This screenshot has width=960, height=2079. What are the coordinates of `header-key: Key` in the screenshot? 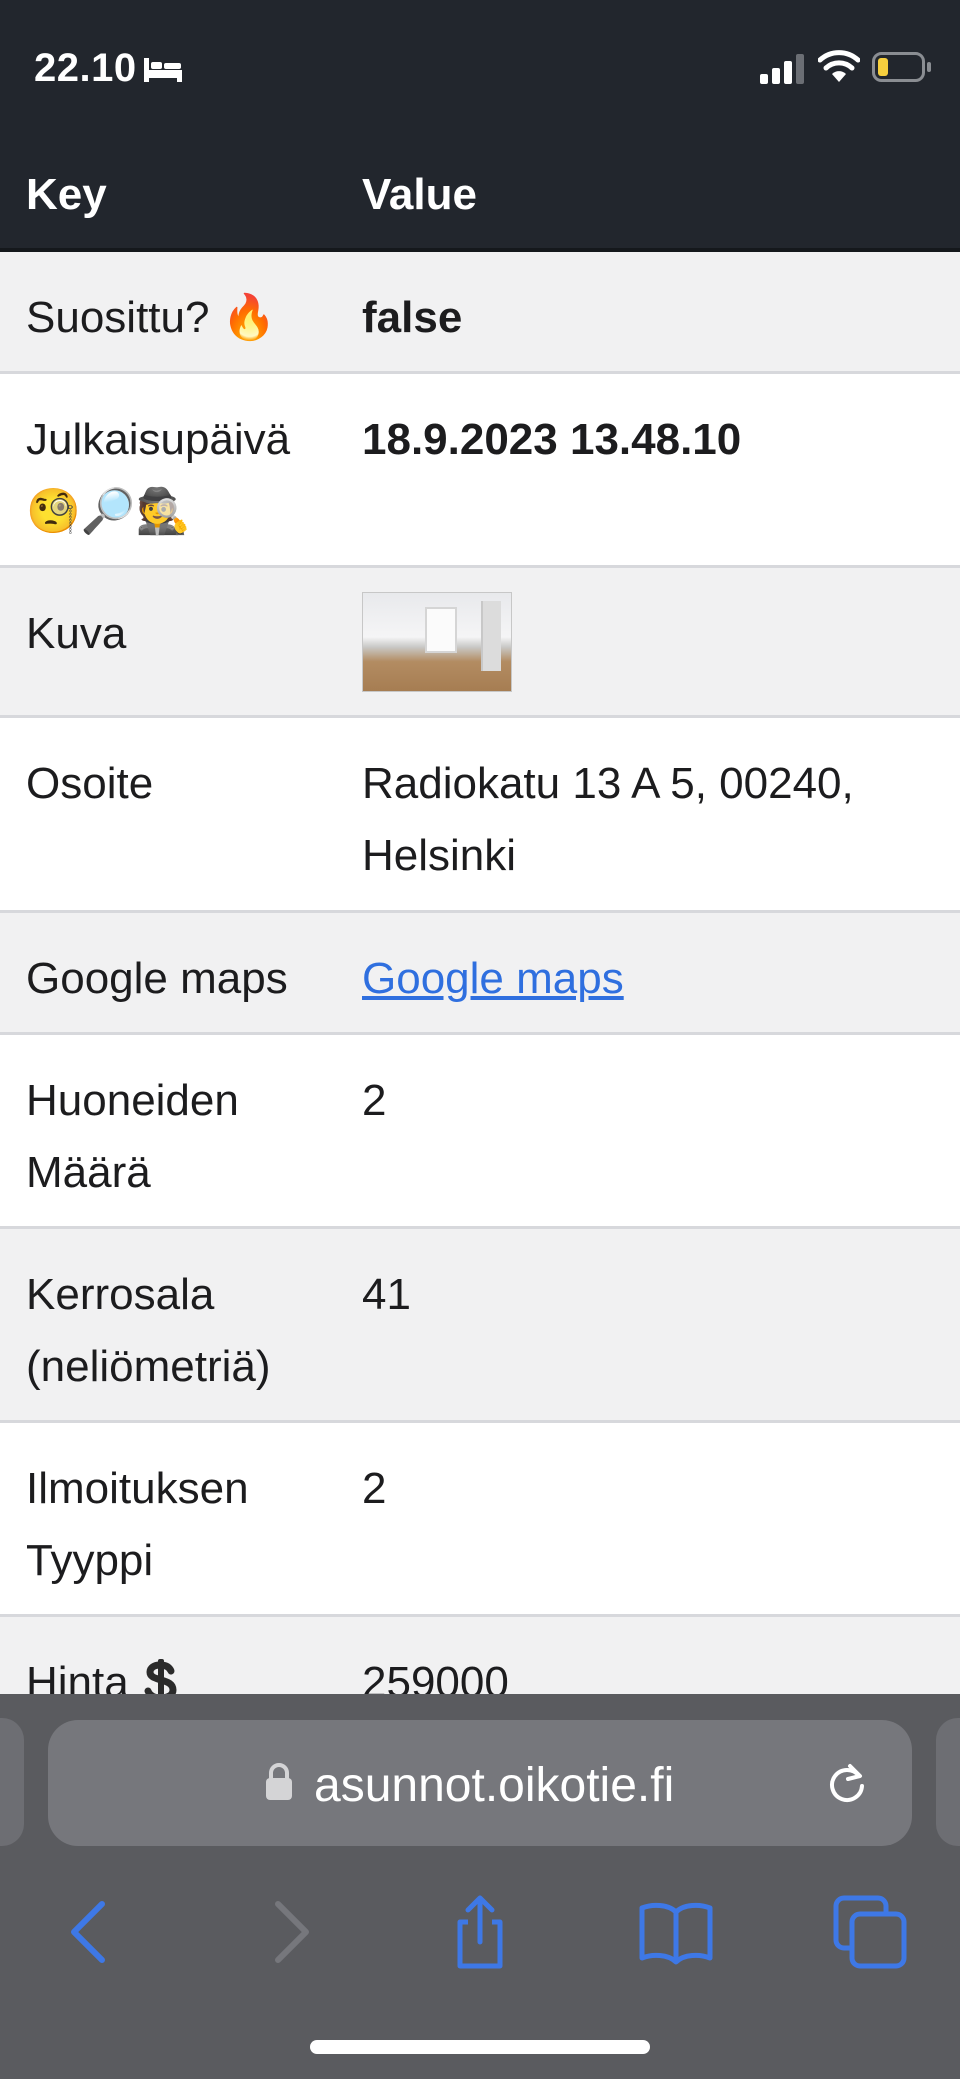 It's located at (66, 194).